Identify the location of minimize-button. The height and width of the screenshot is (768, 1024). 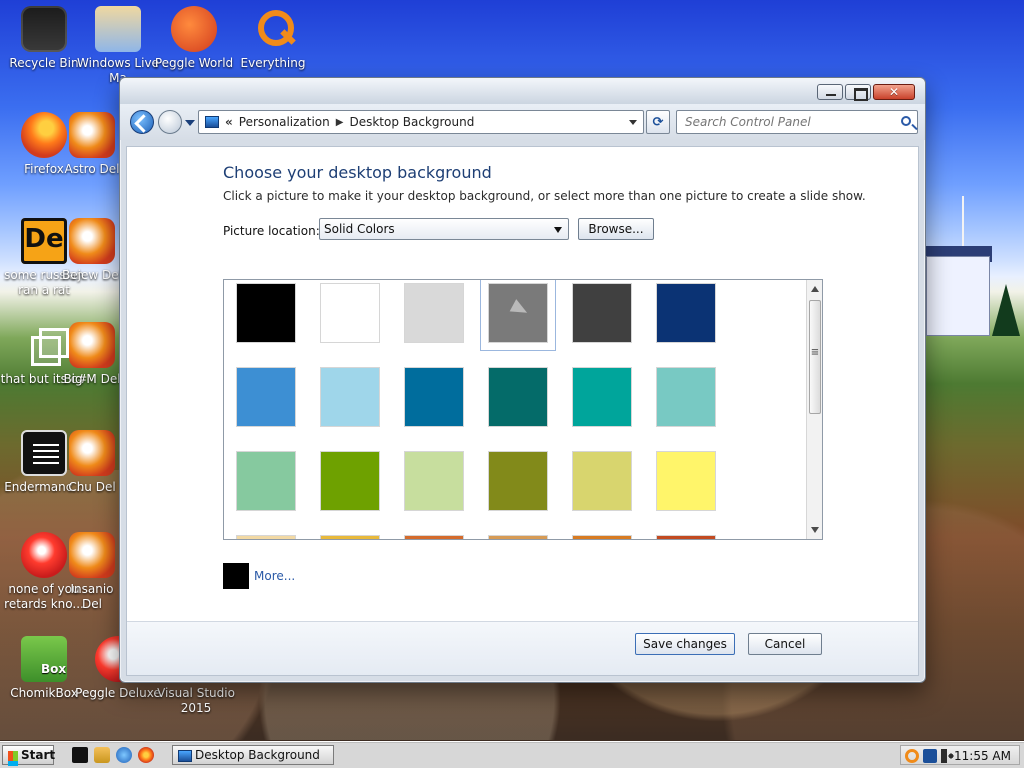
(830, 92).